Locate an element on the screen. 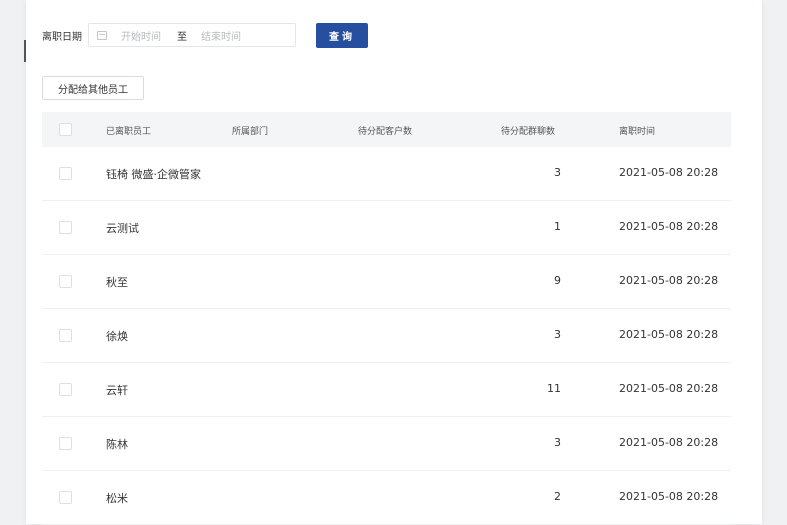  table-row: 钰椅 微盛·企微管家 3 2021-05-08 20:28 is located at coordinates (386, 174).